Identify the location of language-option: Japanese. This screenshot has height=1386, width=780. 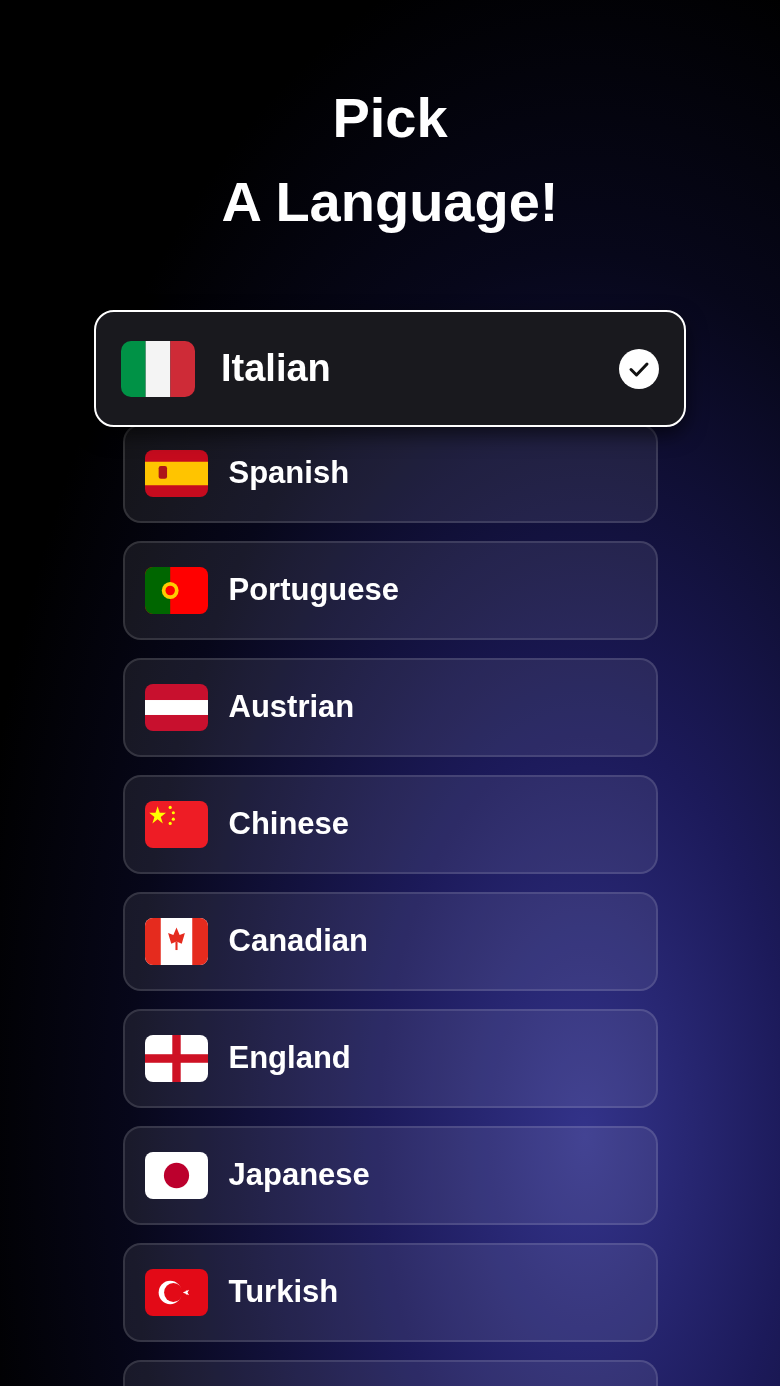
(390, 1175).